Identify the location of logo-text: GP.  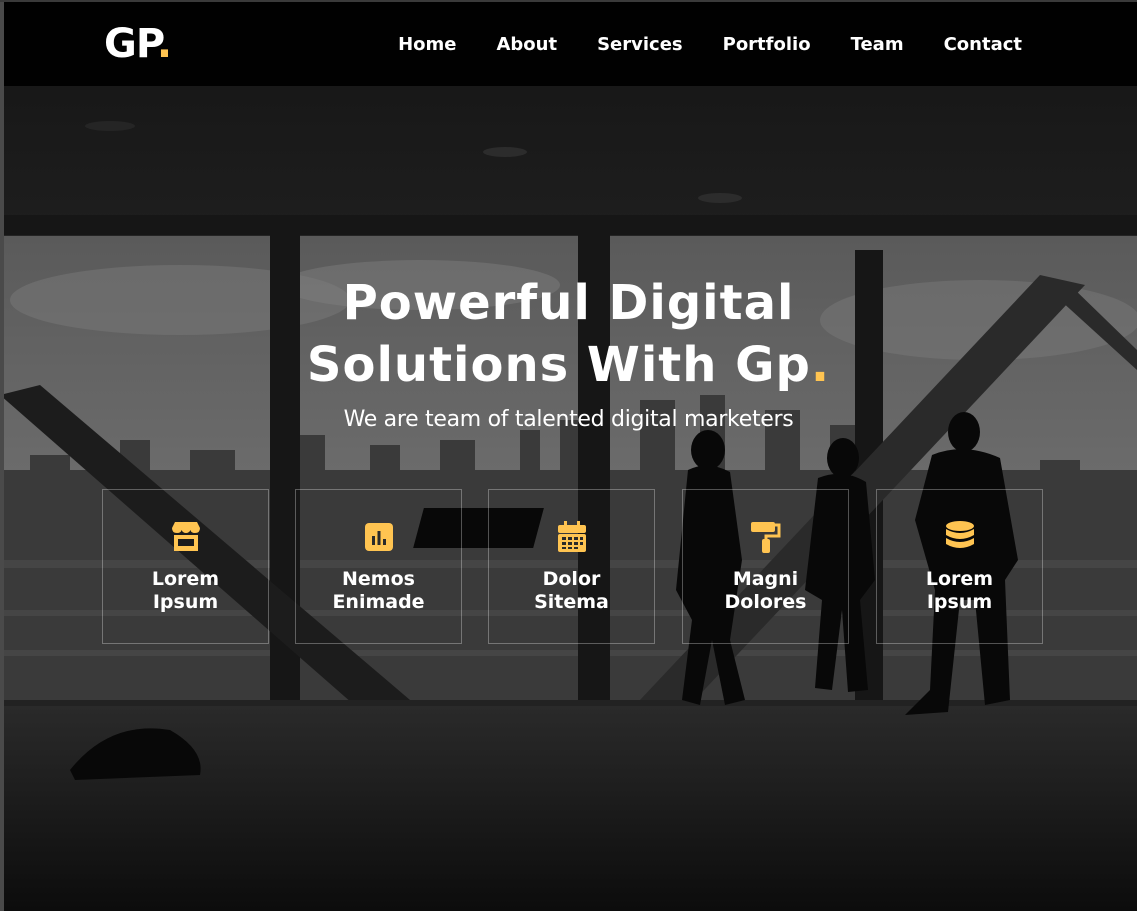
(131, 44).